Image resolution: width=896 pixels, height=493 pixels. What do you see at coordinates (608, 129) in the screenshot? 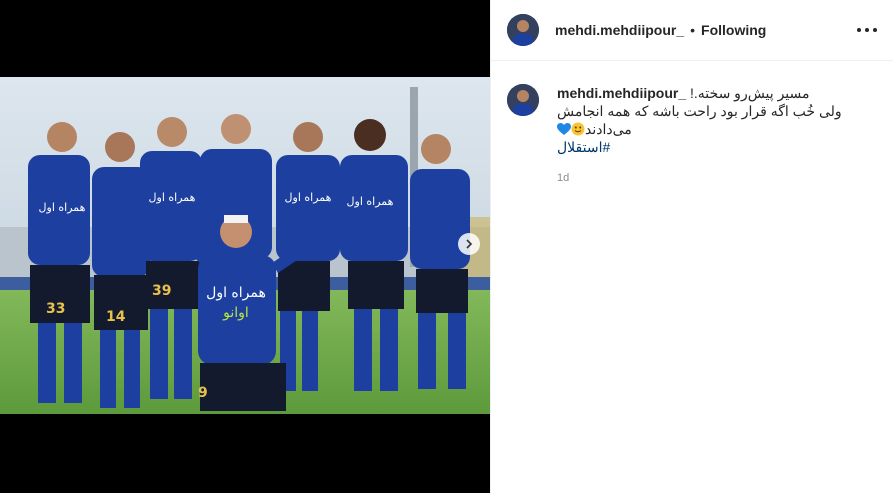
I see `caption-line-3: می‌دادند` at bounding box center [608, 129].